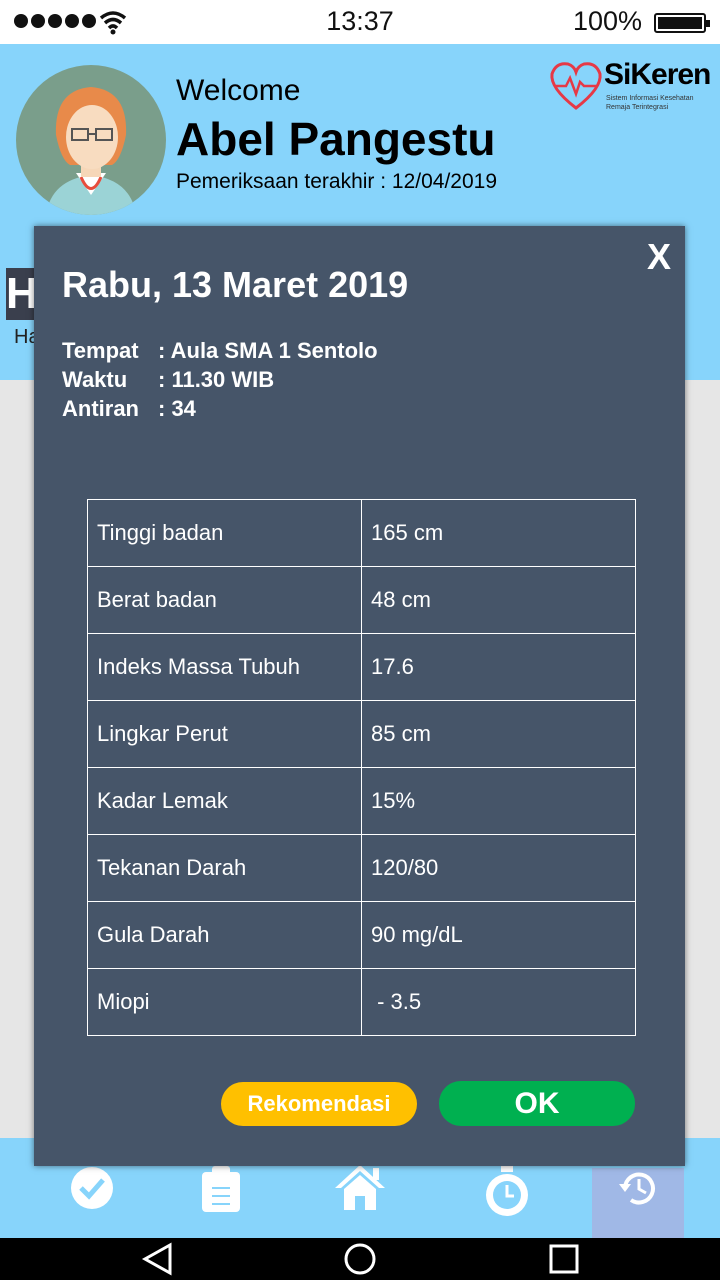  I want to click on avatar, so click(91, 140).